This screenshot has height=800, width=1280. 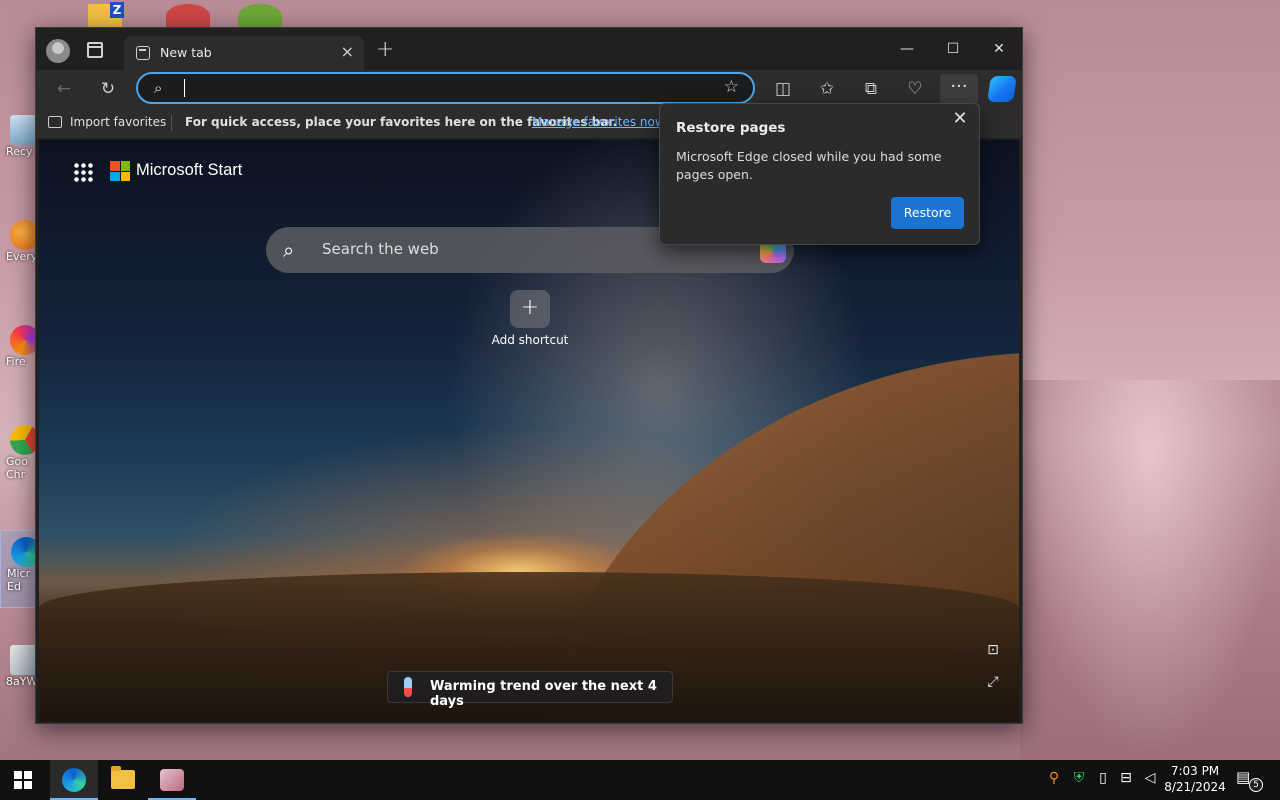 I want to click on notification-center-button: ▤ 5, so click(x=1249, y=780).